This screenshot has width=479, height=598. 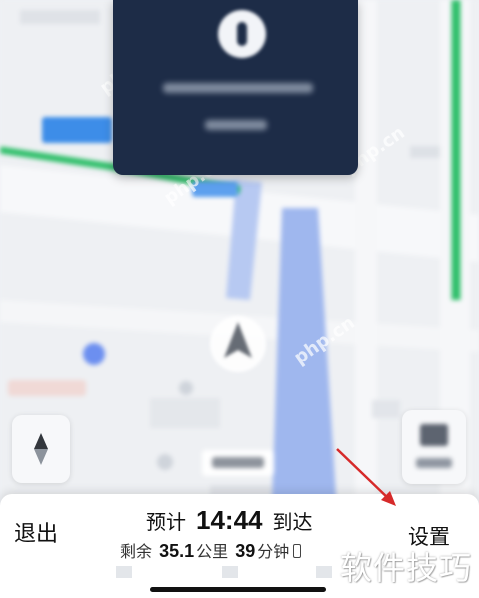 I want to click on remaining-distance-unit: 公里, so click(x=212, y=551).